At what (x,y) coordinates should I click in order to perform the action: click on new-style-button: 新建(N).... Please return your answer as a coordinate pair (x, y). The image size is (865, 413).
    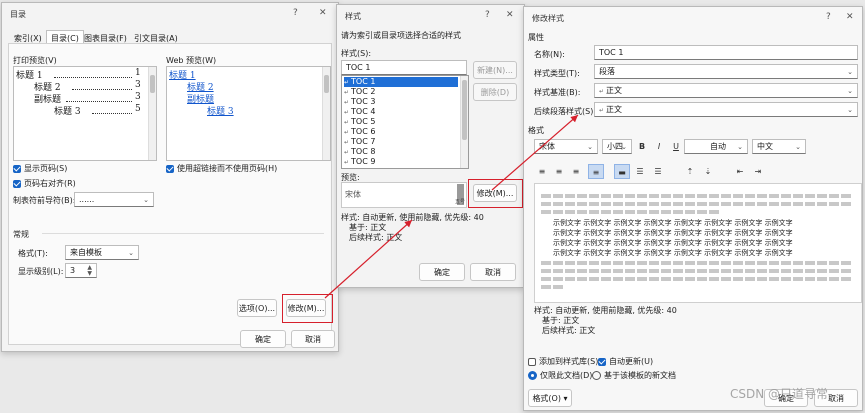
    Looking at the image, I should click on (495, 70).